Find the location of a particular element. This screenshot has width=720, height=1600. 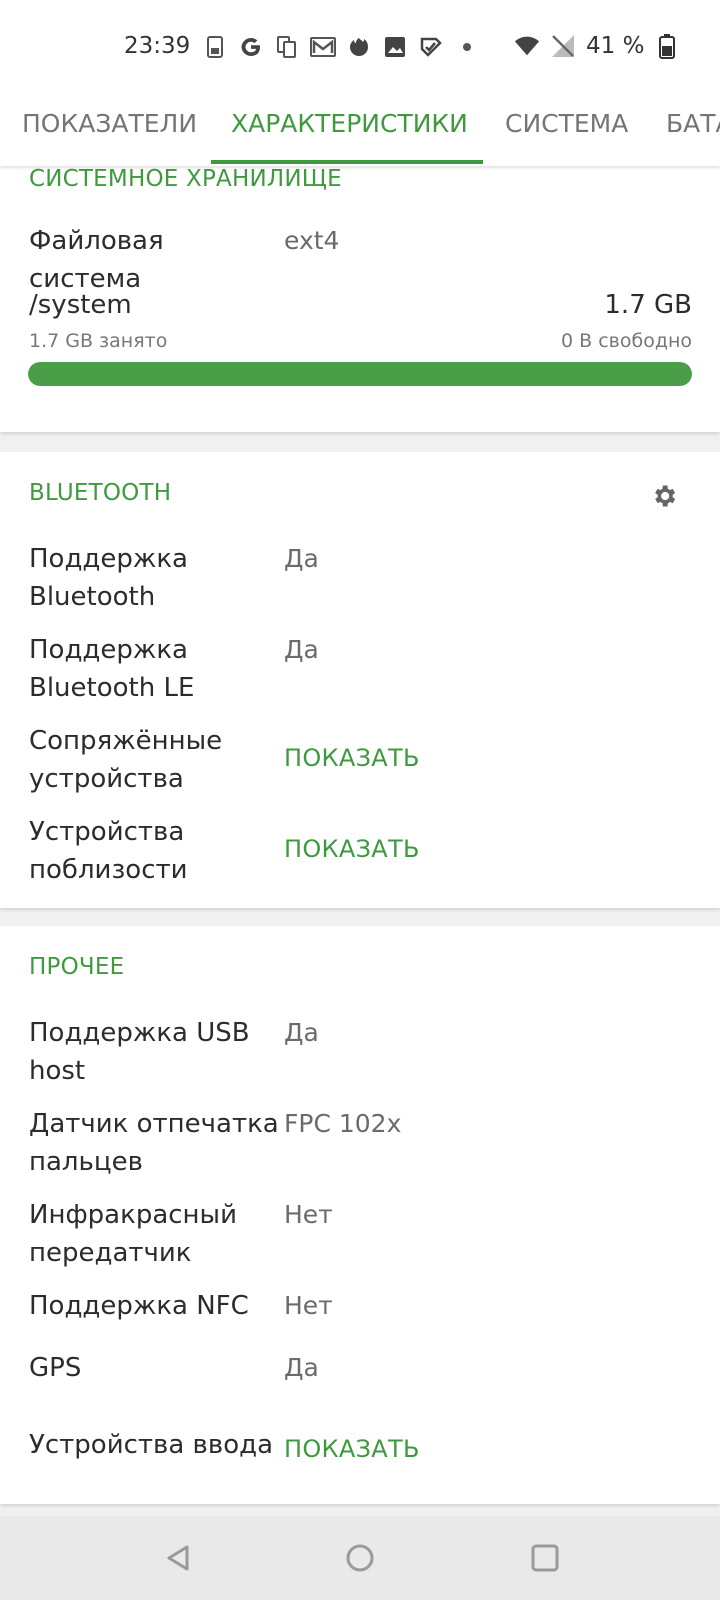

mail-icon is located at coordinates (323, 47).